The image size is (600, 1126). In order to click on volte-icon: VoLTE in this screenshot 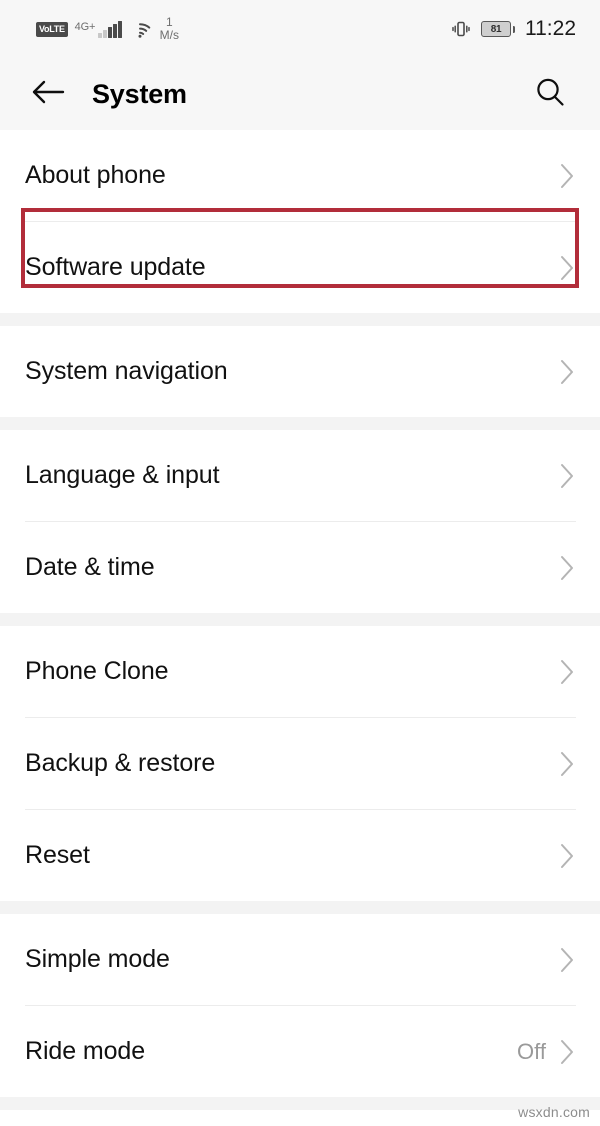, I will do `click(52, 29)`.